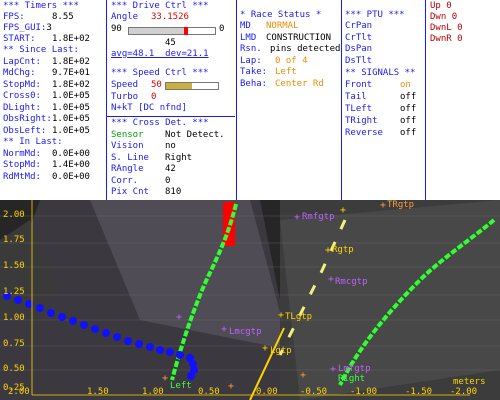  What do you see at coordinates (254, 72) in the screenshot?
I see `take-label: Take:` at bounding box center [254, 72].